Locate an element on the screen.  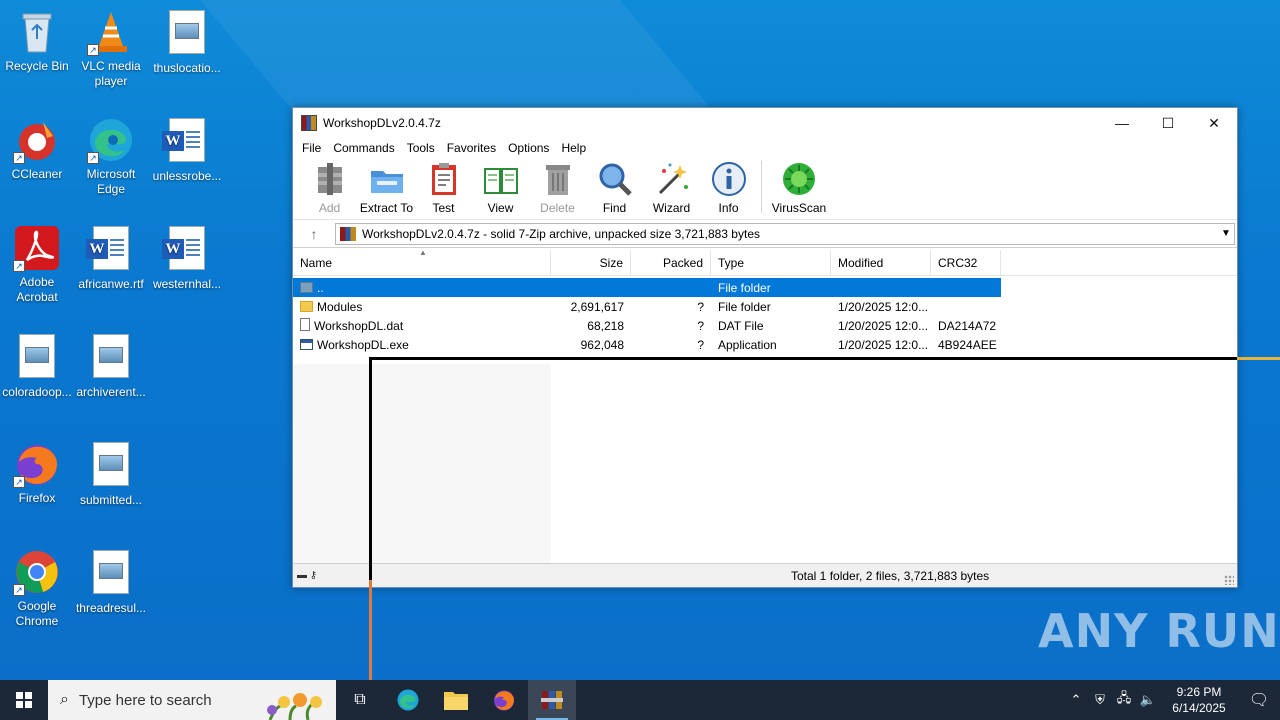
virusscan-button: VirusScan is located at coordinates (799, 188).